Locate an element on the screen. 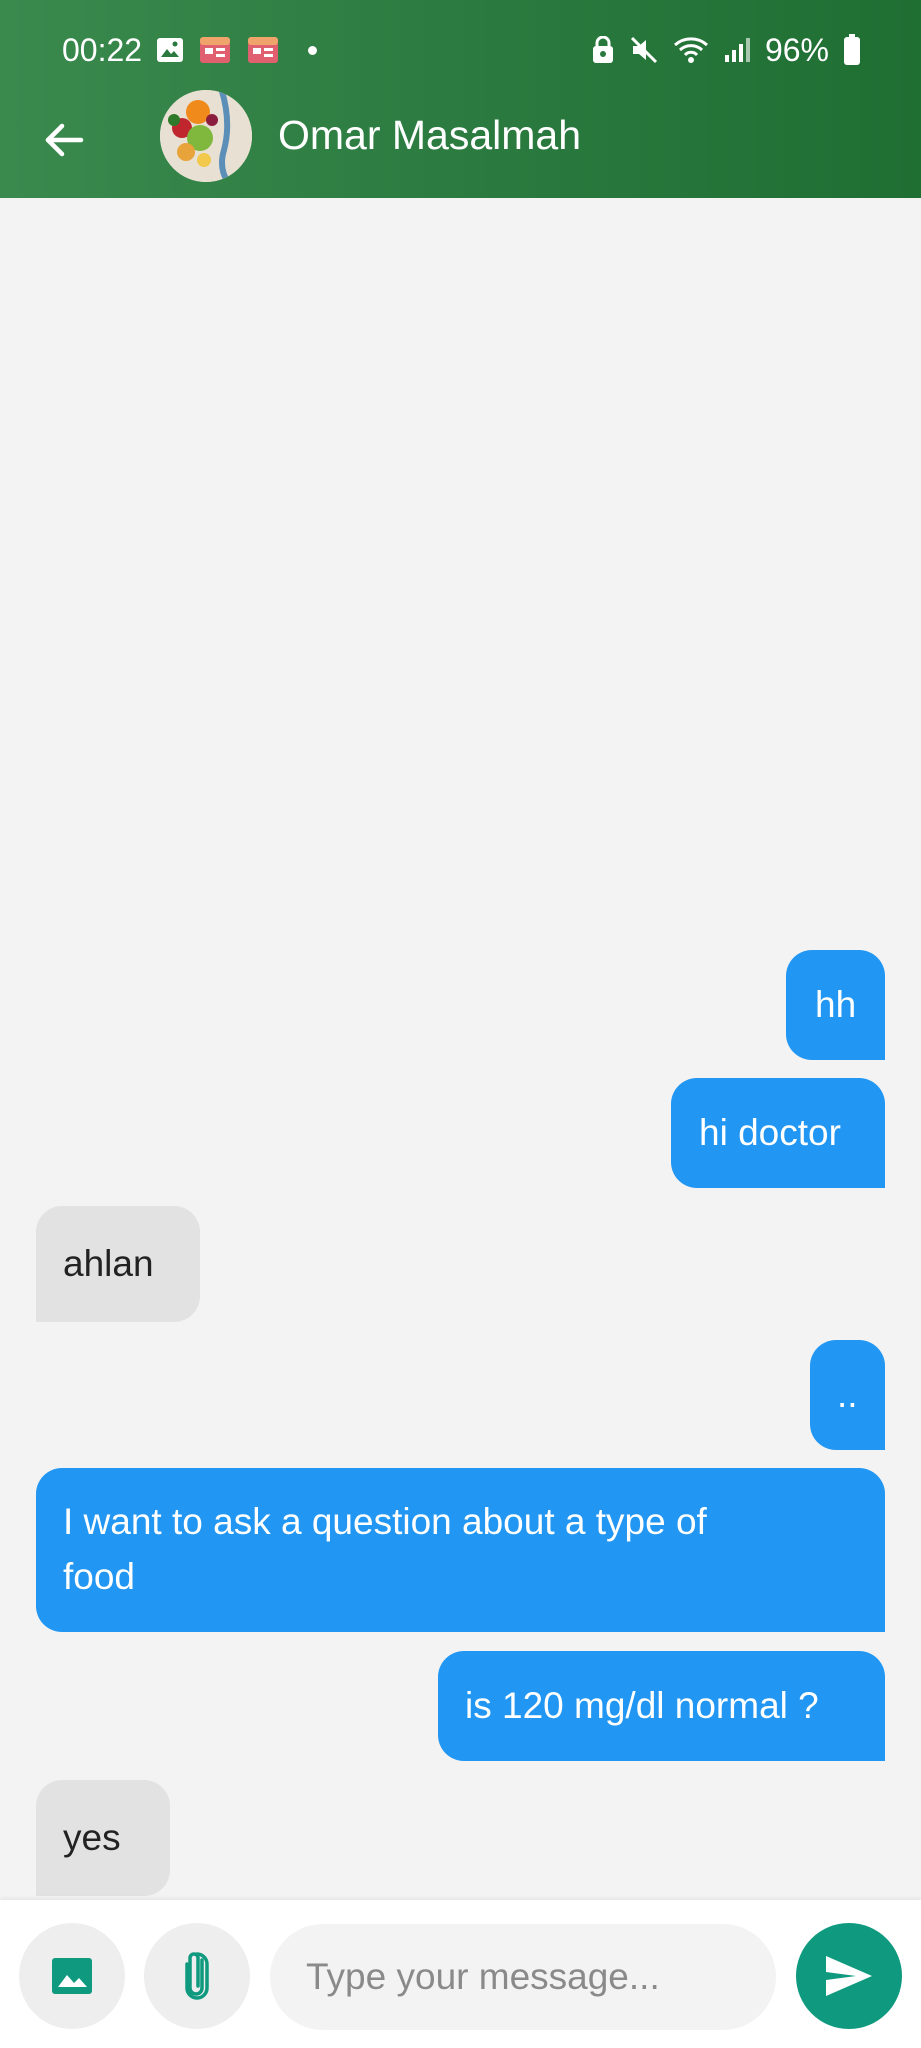  chat-title-bar: Omar Masalmah is located at coordinates (460, 144).